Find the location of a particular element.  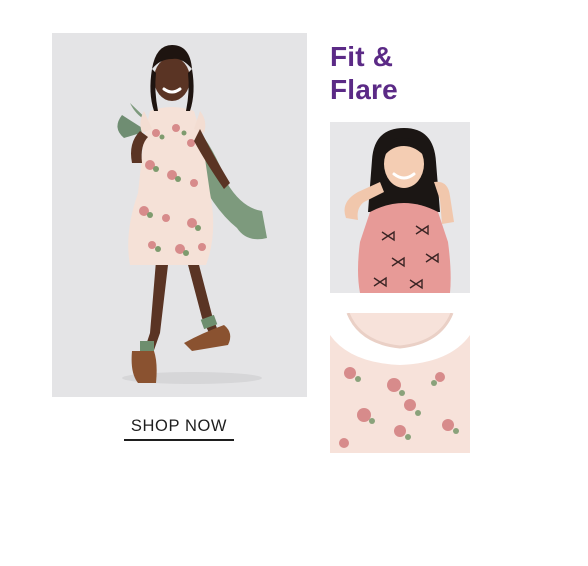

floral-dress-neckline-illustration is located at coordinates (400, 383).